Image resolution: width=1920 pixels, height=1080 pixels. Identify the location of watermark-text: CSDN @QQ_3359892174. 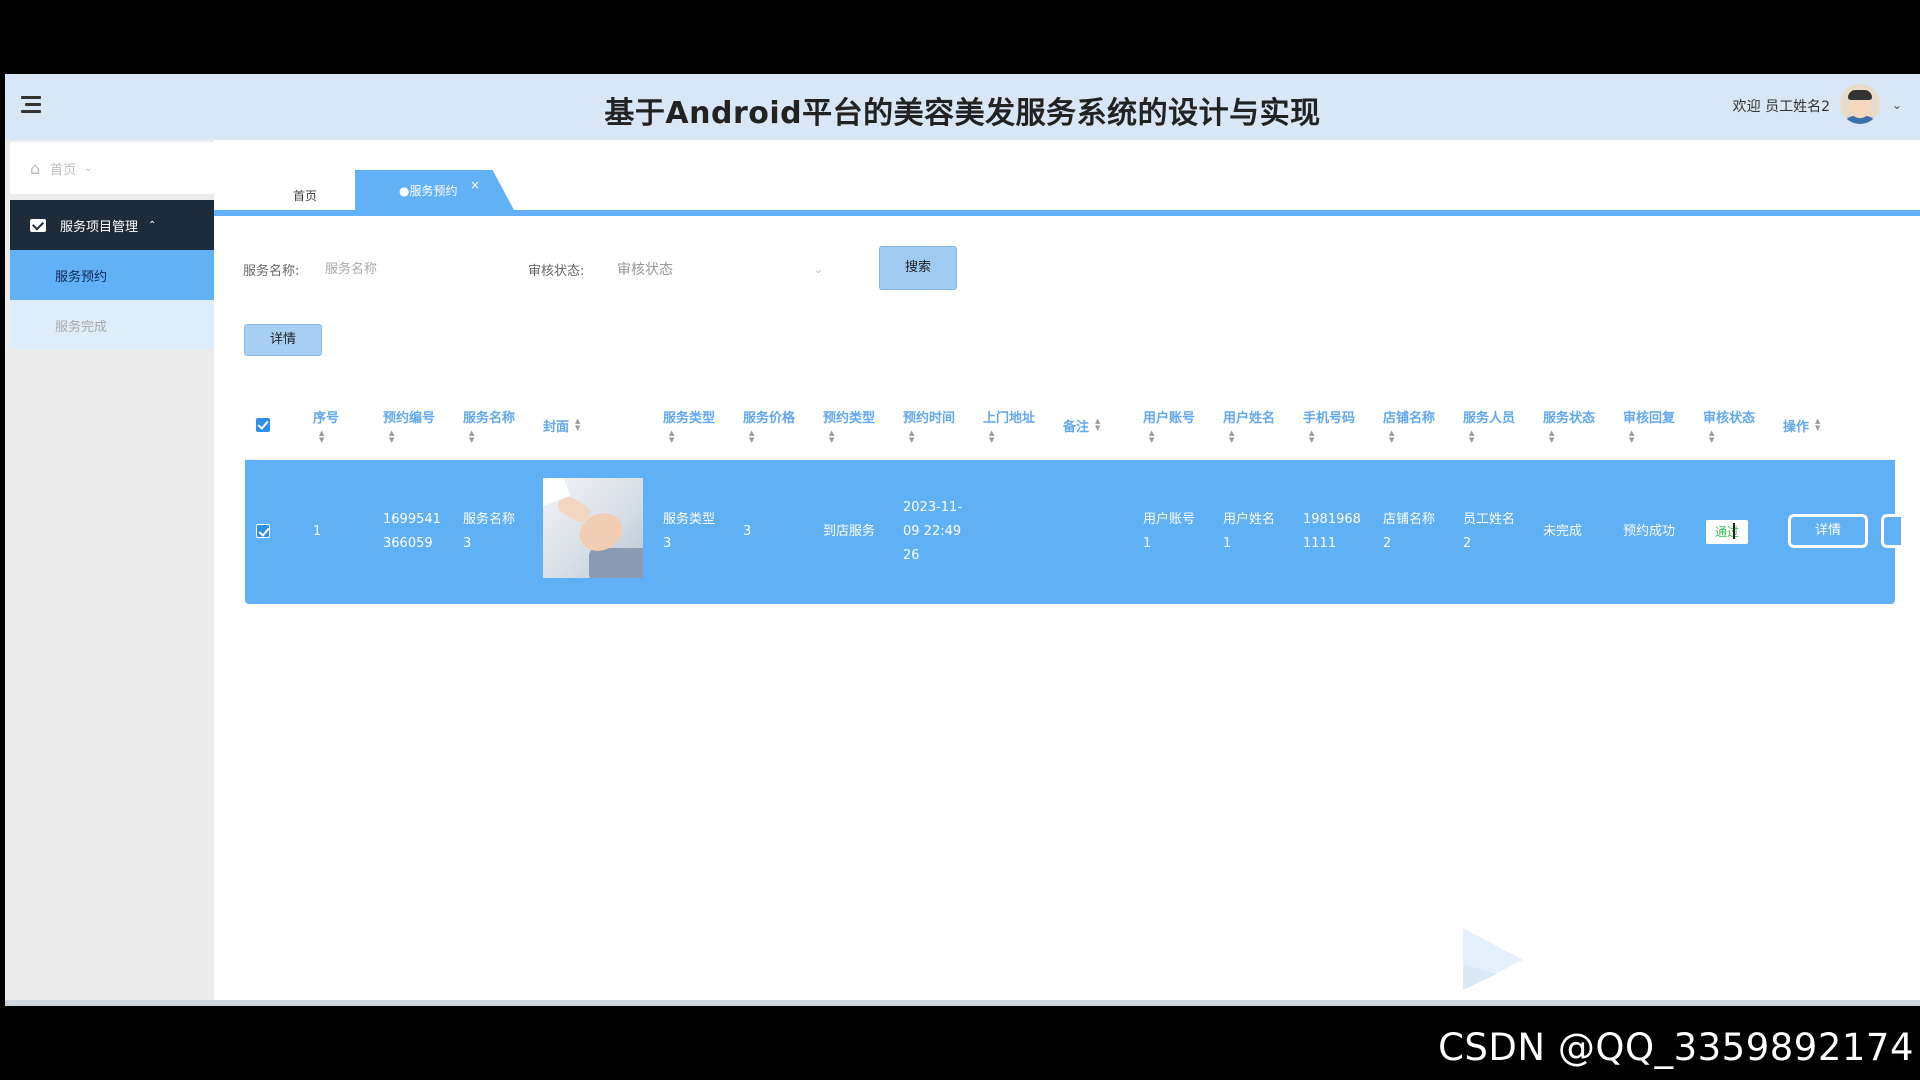
(1676, 1047).